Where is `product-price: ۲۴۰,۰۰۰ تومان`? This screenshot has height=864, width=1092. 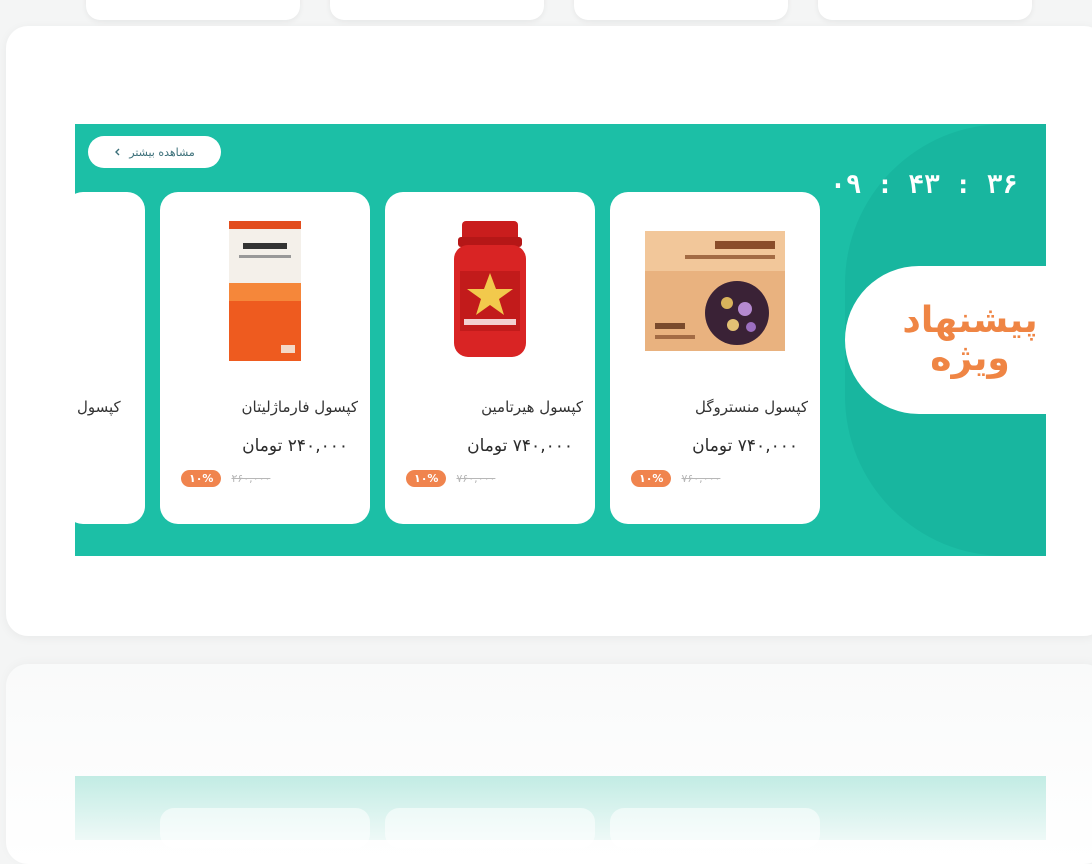 product-price: ۲۴۰,۰۰۰ تومان is located at coordinates (295, 446).